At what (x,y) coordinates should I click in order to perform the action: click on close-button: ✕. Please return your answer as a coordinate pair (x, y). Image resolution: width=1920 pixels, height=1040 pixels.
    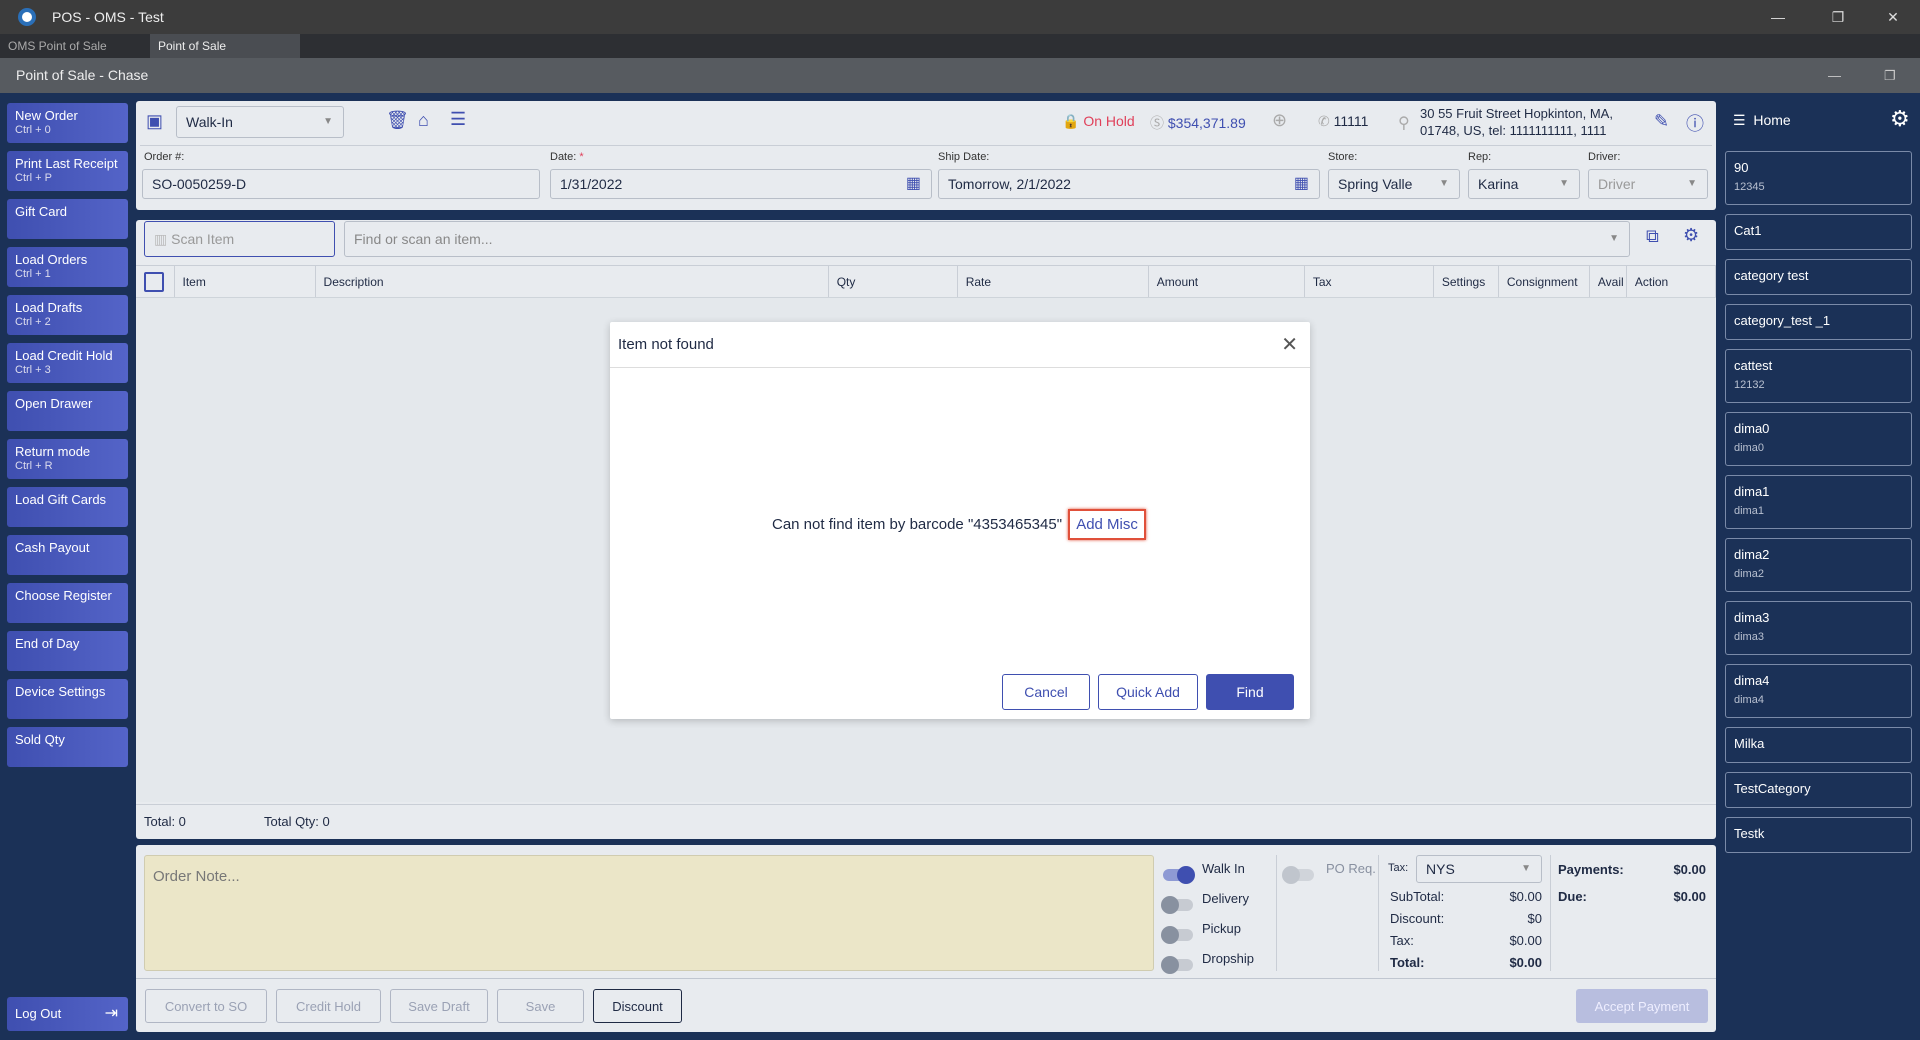
    Looking at the image, I should click on (1893, 17).